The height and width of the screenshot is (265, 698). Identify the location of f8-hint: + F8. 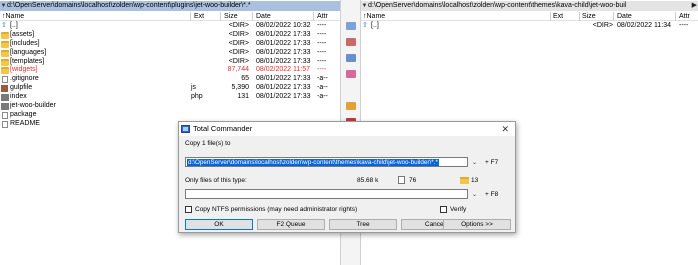
(491, 194).